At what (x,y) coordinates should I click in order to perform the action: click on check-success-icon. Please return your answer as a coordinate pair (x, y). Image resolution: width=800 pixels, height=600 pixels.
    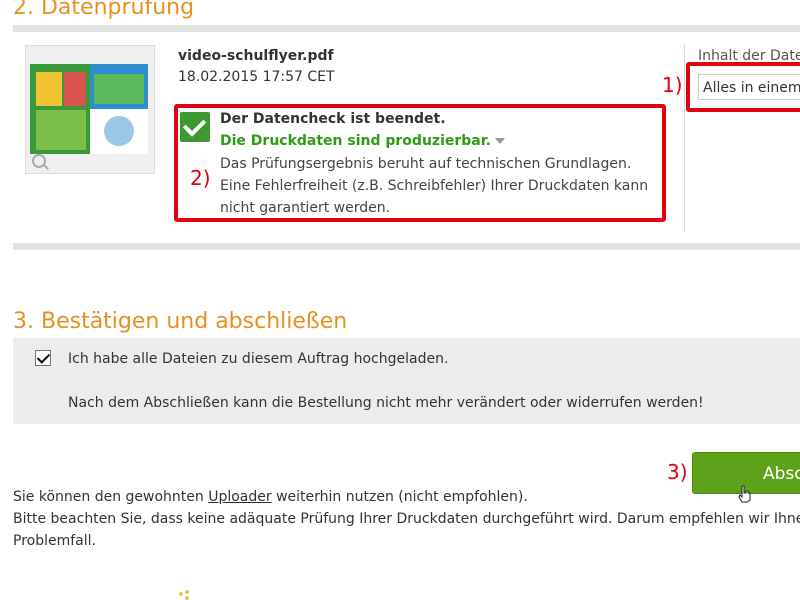
    Looking at the image, I should click on (195, 127).